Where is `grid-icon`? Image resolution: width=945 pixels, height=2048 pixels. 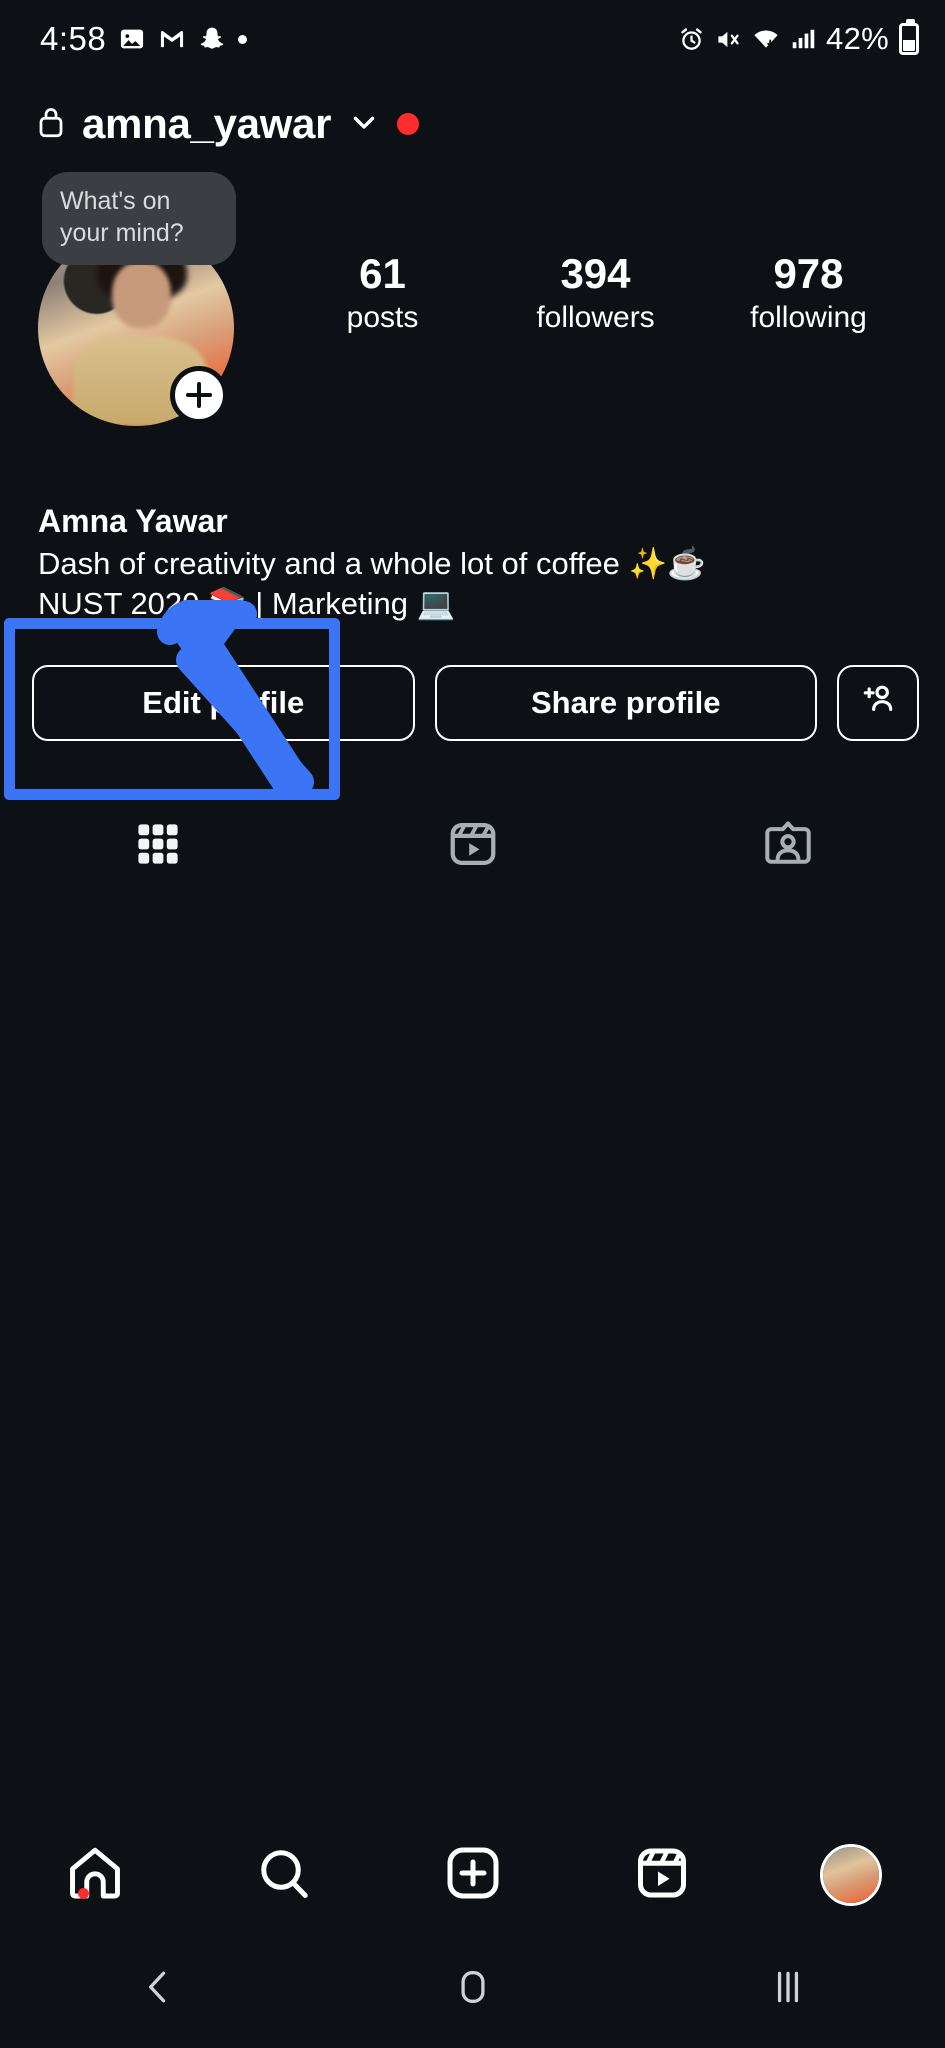
grid-icon is located at coordinates (158, 846).